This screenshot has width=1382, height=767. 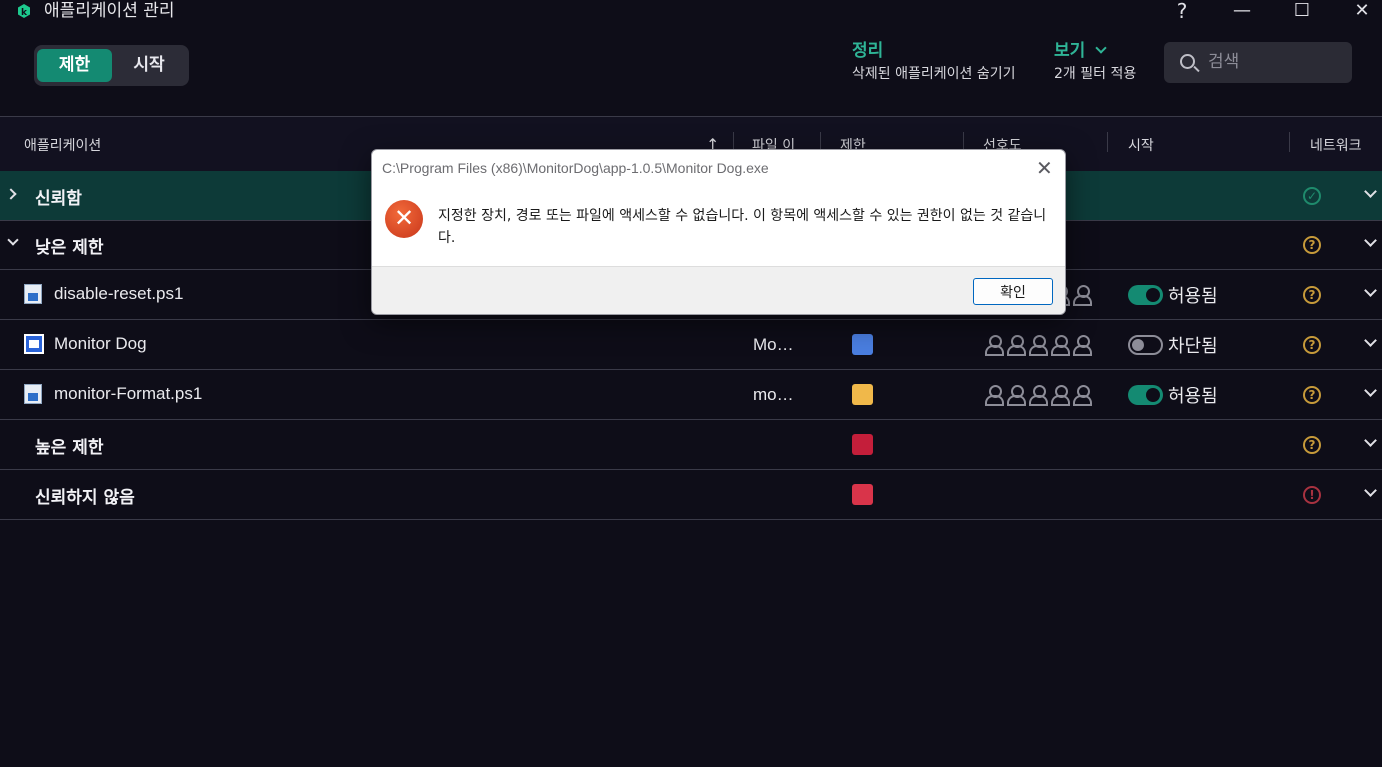 I want to click on help-button: ?, so click(x=1182, y=12).